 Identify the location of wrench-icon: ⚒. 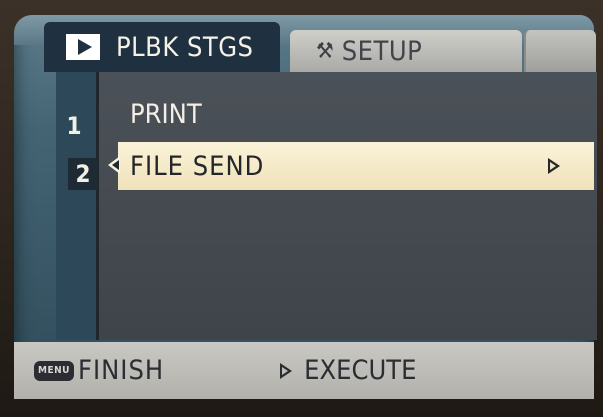
(325, 51).